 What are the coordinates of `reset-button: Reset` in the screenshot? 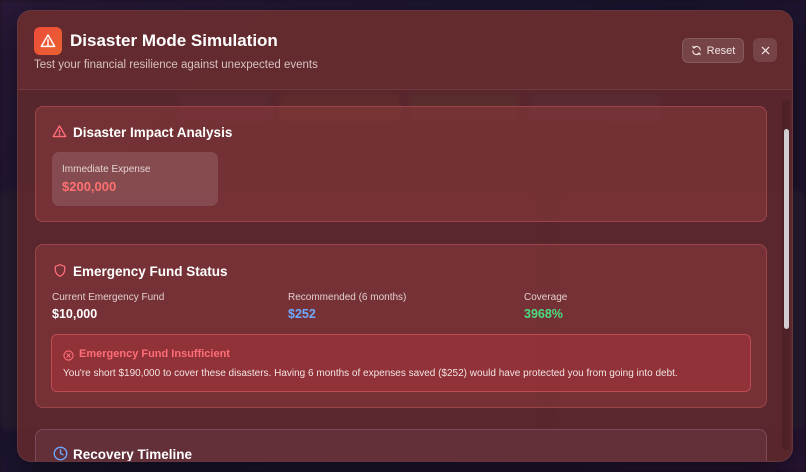 It's located at (713, 50).